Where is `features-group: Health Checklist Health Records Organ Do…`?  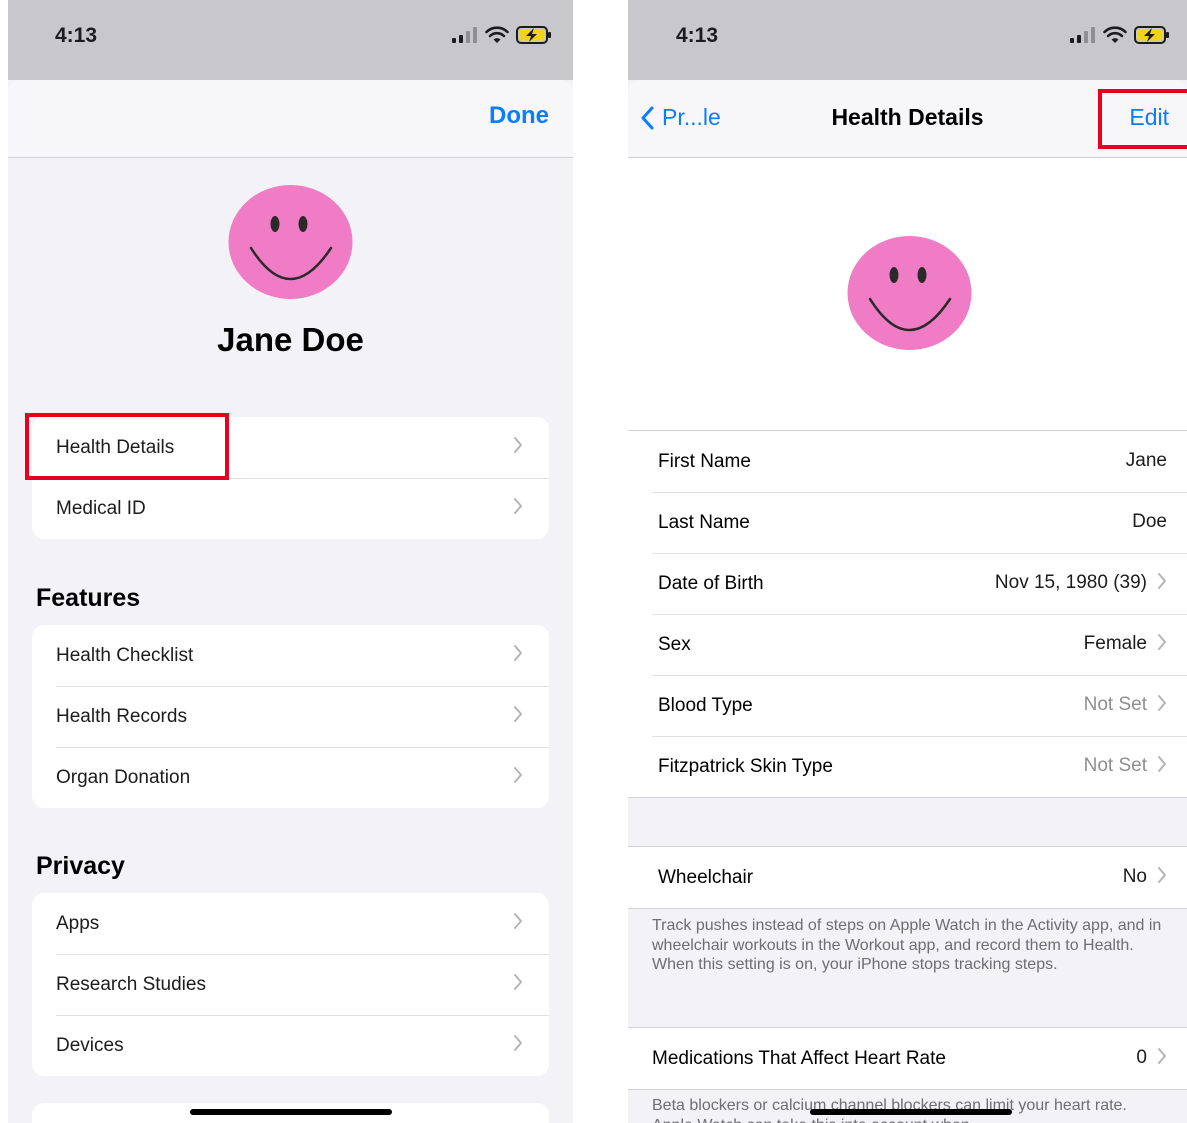
features-group: Health Checklist Health Records Organ Do… is located at coordinates (290, 716).